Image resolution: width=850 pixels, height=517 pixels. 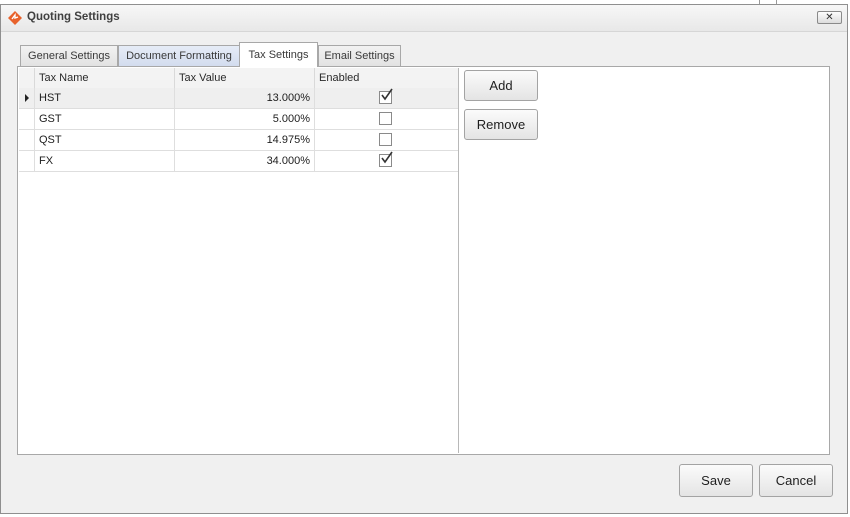 I want to click on column-header-tax-value: Tax Value, so click(x=245, y=78).